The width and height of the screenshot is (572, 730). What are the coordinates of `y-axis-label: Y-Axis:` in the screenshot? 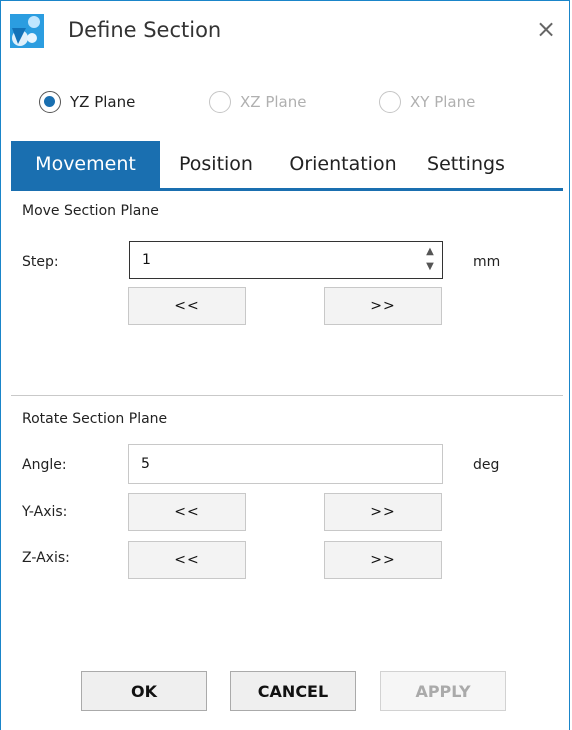 It's located at (45, 512).